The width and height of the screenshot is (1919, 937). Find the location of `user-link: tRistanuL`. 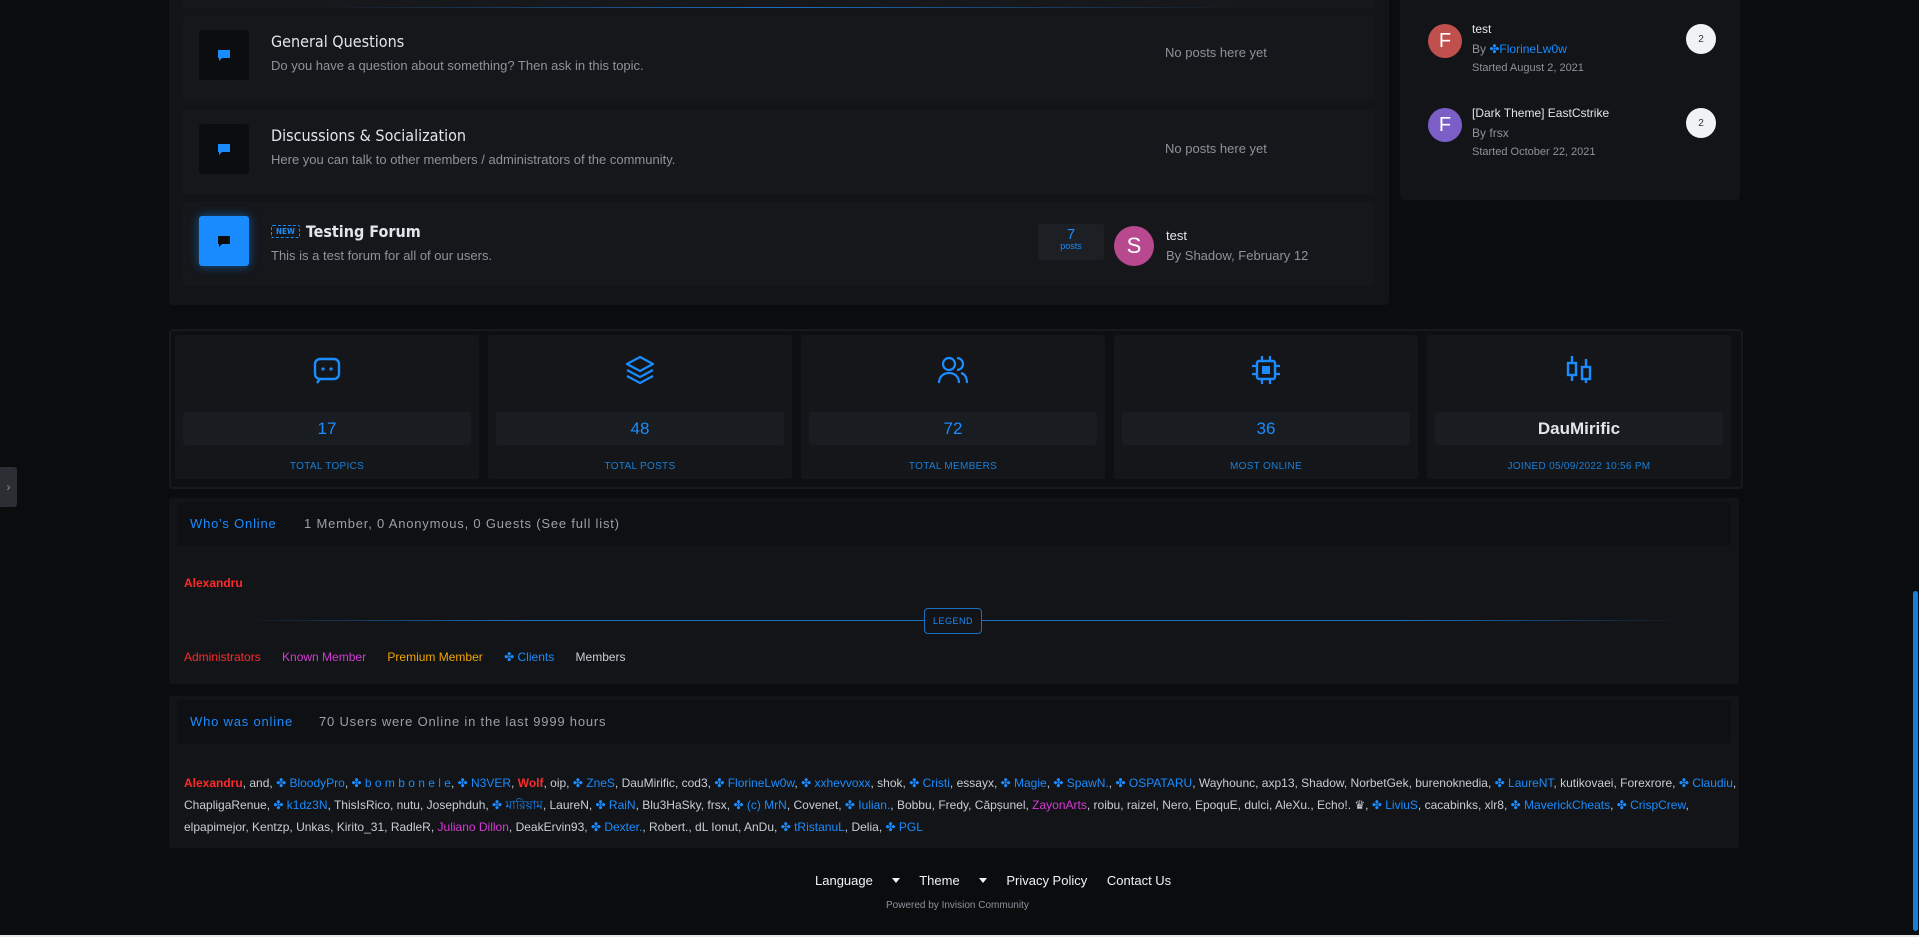

user-link: tRistanuL is located at coordinates (819, 827).